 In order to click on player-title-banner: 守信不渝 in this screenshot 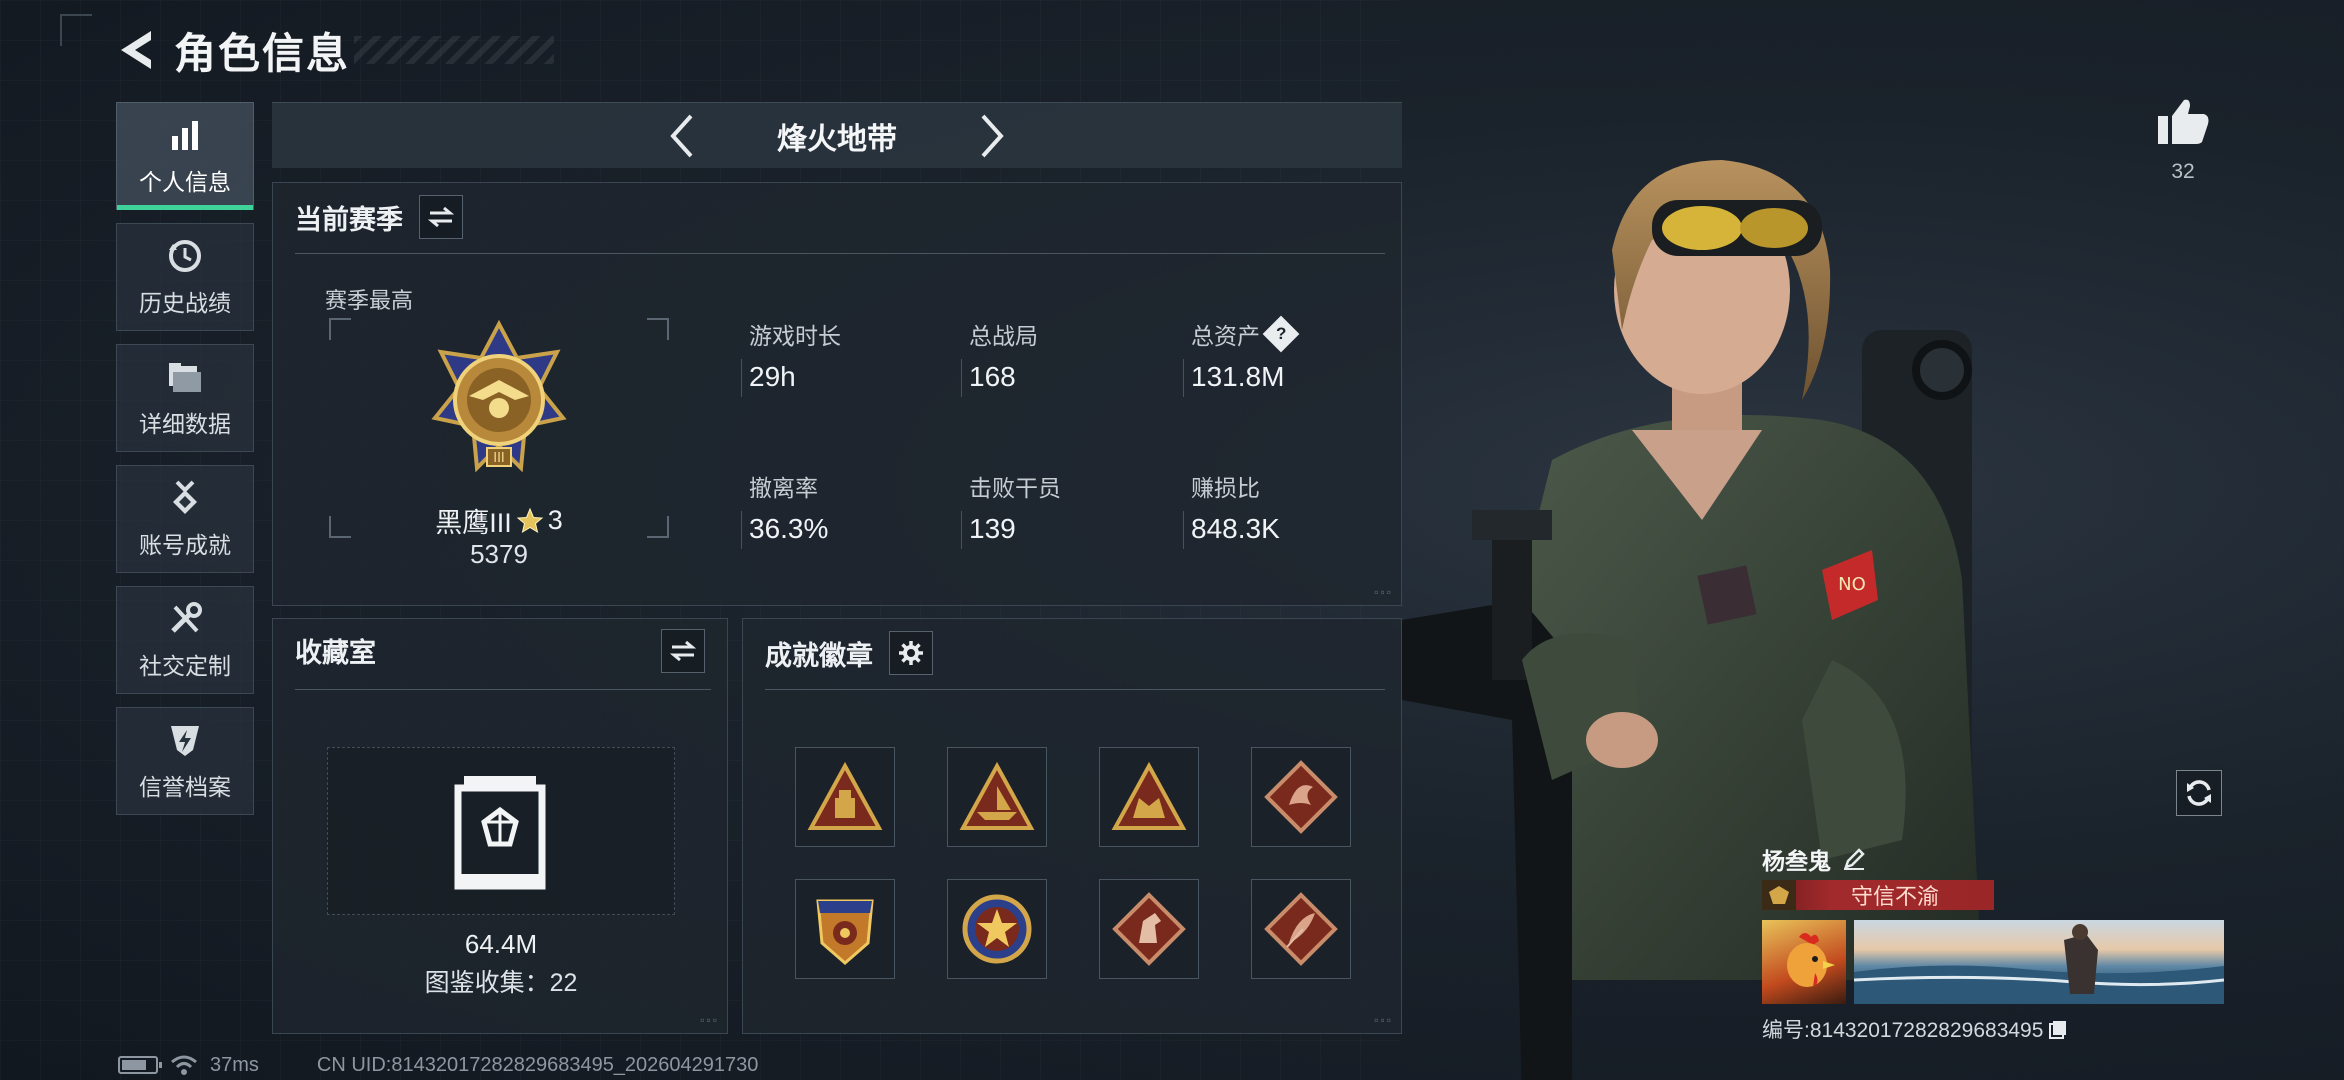, I will do `click(1878, 895)`.